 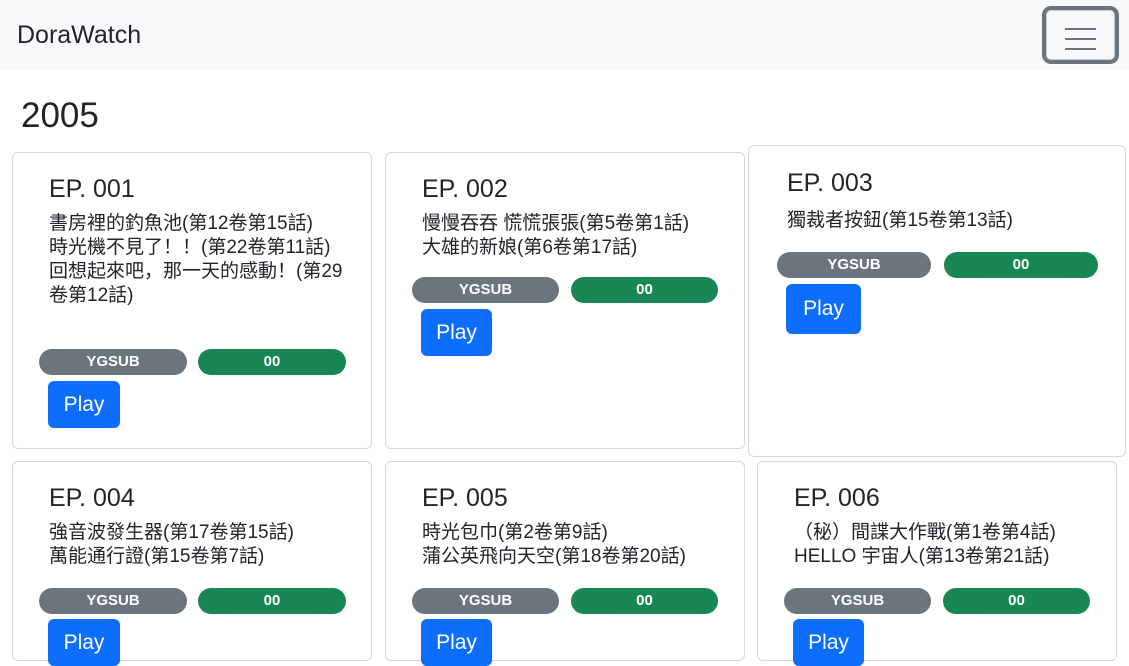 What do you see at coordinates (465, 498) in the screenshot?
I see `episode-number: EP. 005` at bounding box center [465, 498].